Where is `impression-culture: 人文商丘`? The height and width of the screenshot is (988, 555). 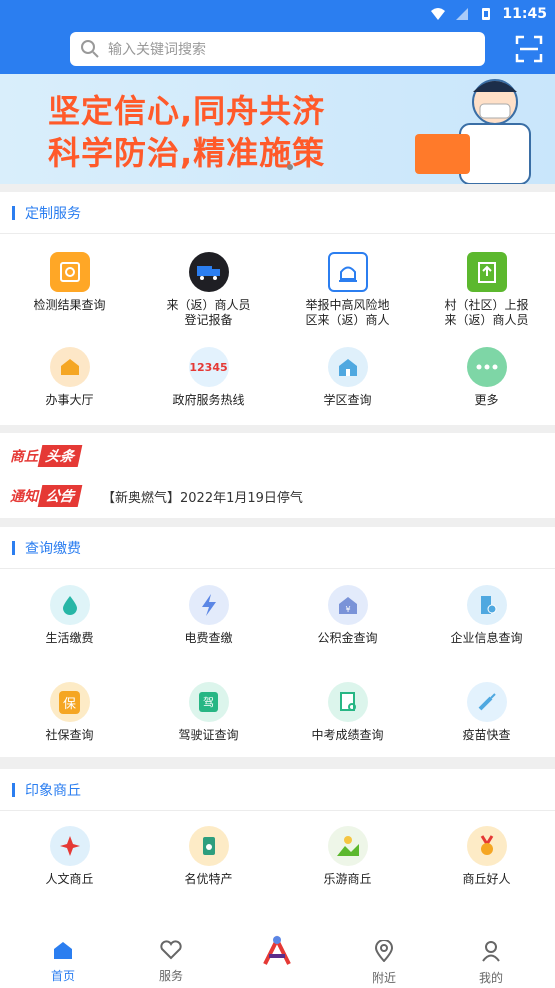
impression-culture: 人文商丘 is located at coordinates (69, 856).